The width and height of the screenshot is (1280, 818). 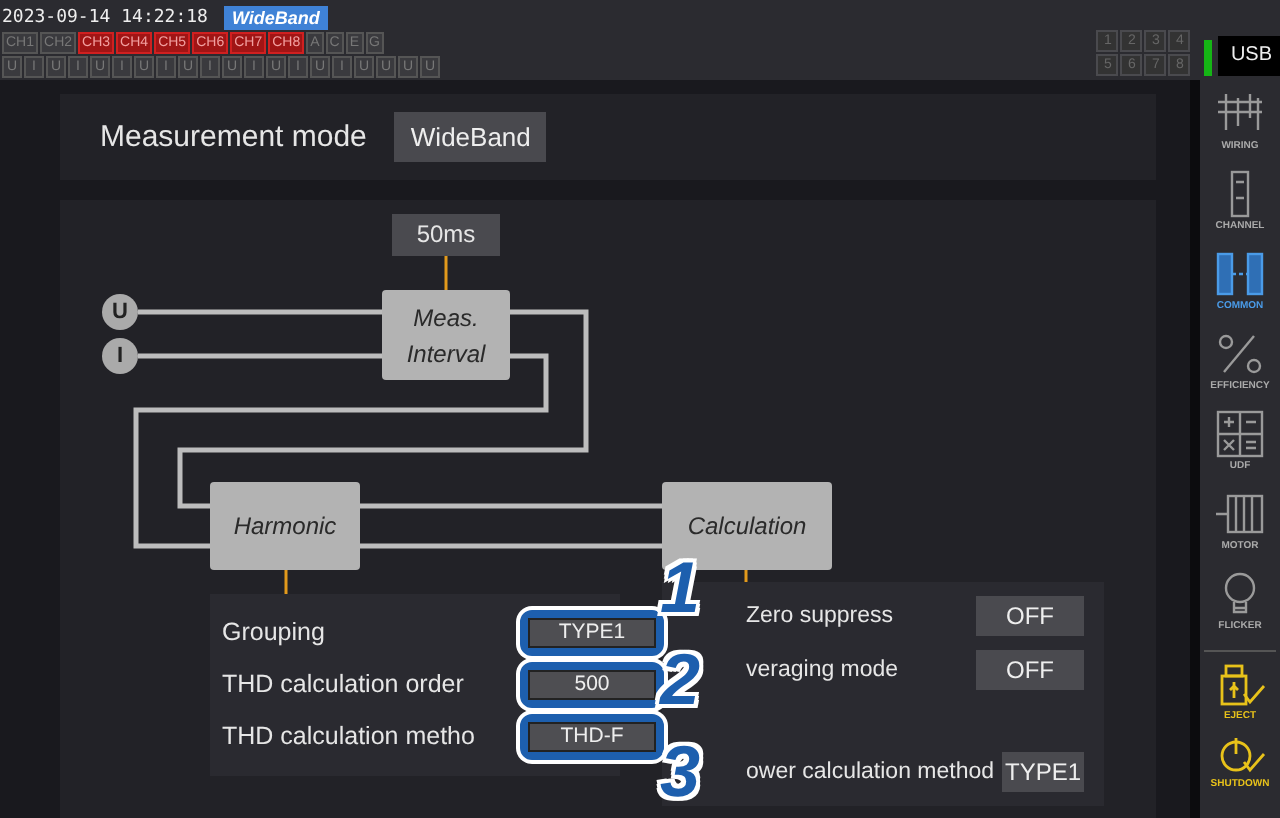 What do you see at coordinates (120, 312) in the screenshot?
I see `input-node: U` at bounding box center [120, 312].